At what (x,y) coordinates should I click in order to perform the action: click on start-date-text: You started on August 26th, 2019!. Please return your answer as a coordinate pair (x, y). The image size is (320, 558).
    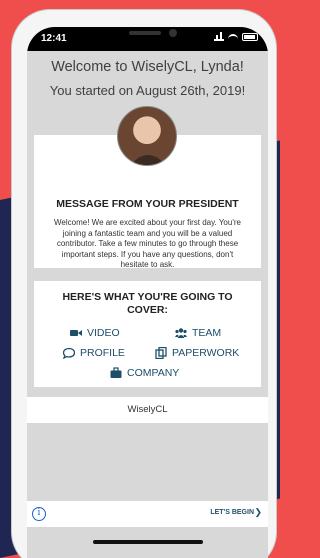
    Looking at the image, I should click on (147, 90).